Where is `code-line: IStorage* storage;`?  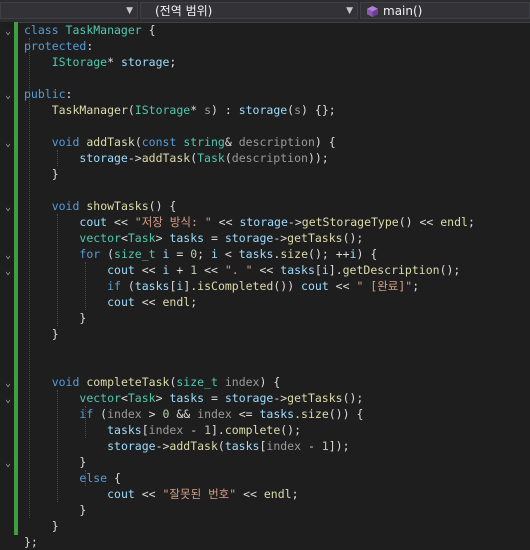
code-line: IStorage* storage; is located at coordinates (114, 62).